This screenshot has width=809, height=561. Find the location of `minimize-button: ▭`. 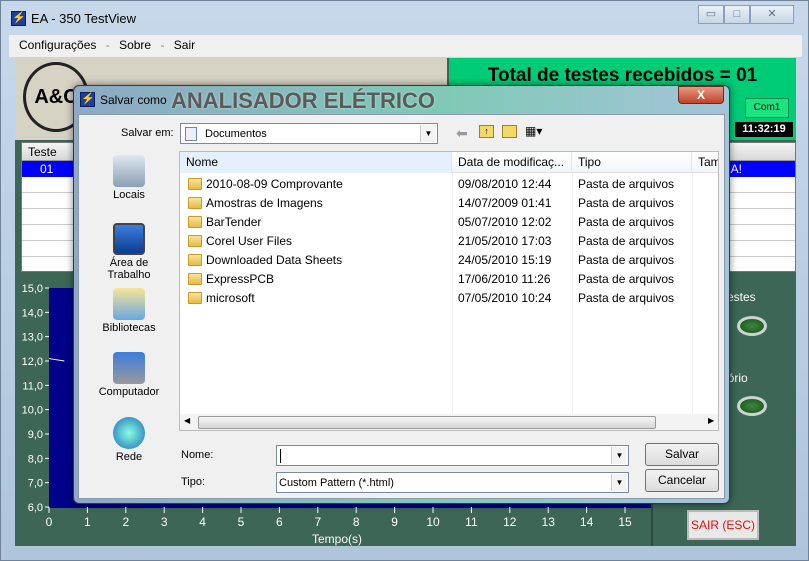

minimize-button: ▭ is located at coordinates (711, 14).